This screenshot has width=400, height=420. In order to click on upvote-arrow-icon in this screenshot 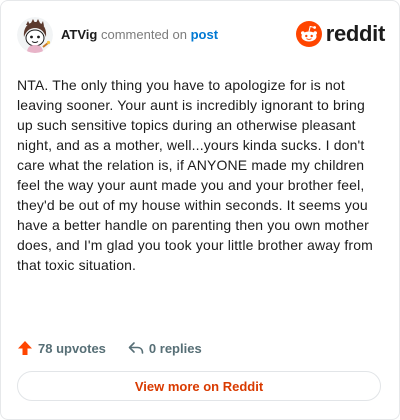, I will do `click(25, 348)`.